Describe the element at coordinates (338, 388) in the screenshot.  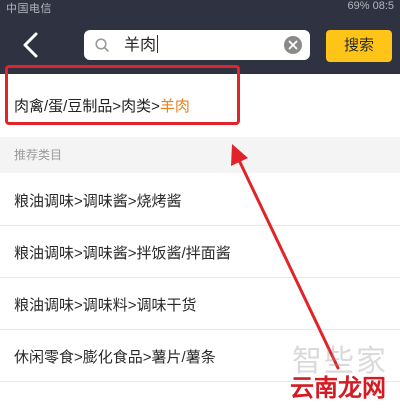
I see `watermark-yunnanlongwang: 云南龙网` at that location.